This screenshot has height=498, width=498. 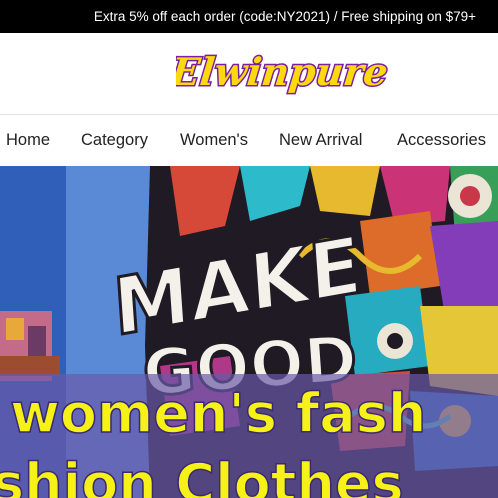 What do you see at coordinates (114, 140) in the screenshot?
I see `nav-item-category: Category` at bounding box center [114, 140].